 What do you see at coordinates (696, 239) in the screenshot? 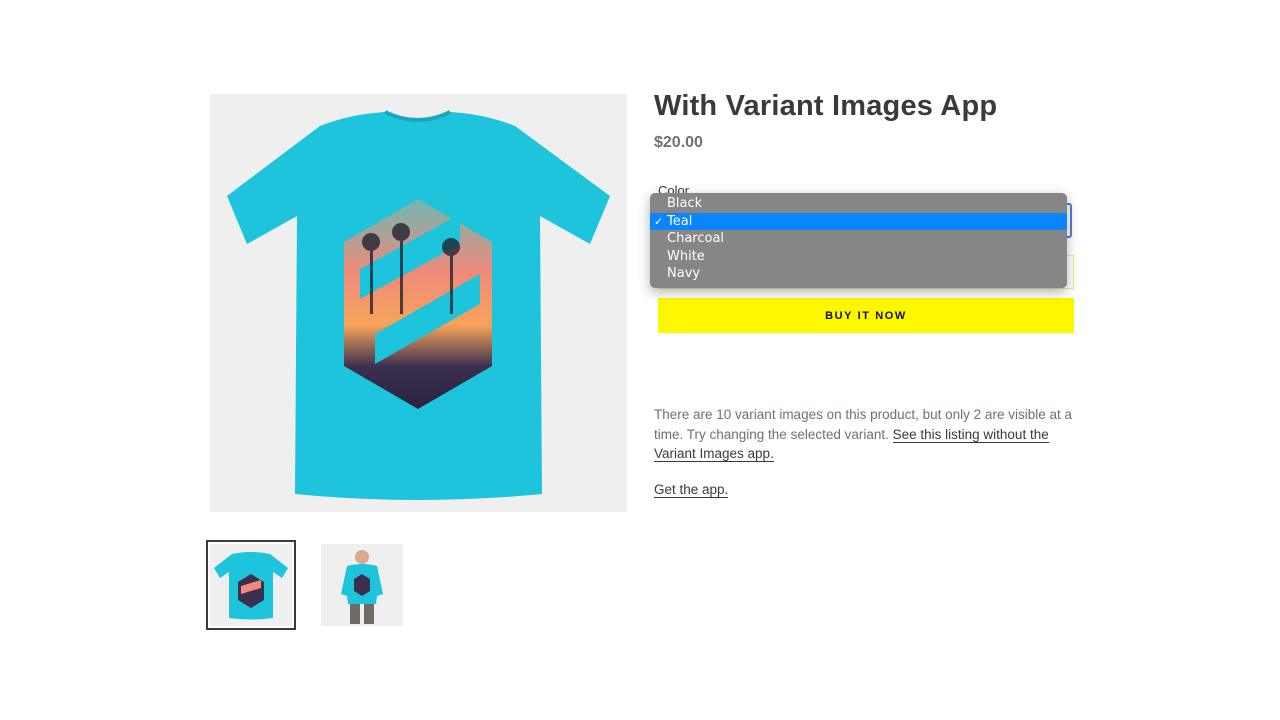
I see `option-label: Charcoal` at bounding box center [696, 239].